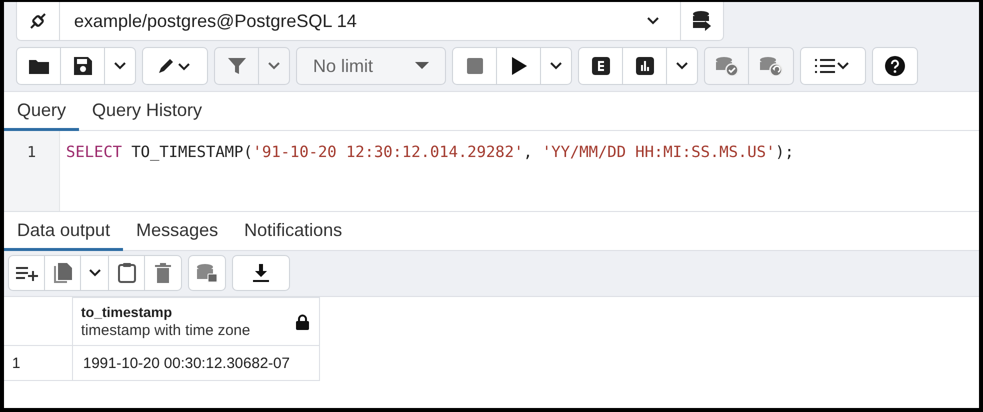 The height and width of the screenshot is (412, 983). What do you see at coordinates (237, 66) in the screenshot?
I see `funnel-icon` at bounding box center [237, 66].